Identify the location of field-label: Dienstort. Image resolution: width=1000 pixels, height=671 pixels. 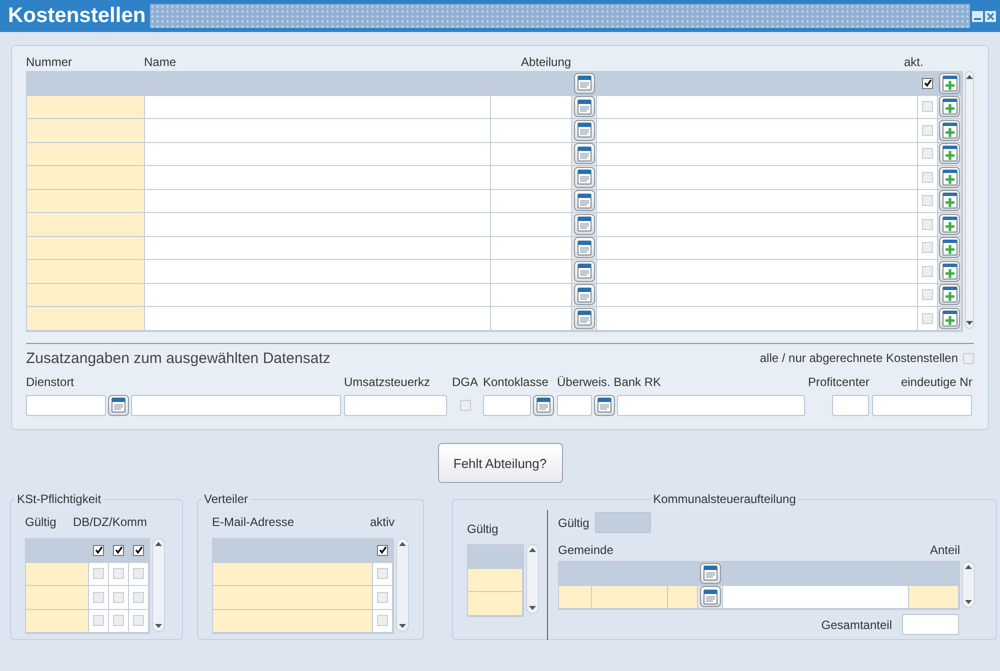
(50, 381).